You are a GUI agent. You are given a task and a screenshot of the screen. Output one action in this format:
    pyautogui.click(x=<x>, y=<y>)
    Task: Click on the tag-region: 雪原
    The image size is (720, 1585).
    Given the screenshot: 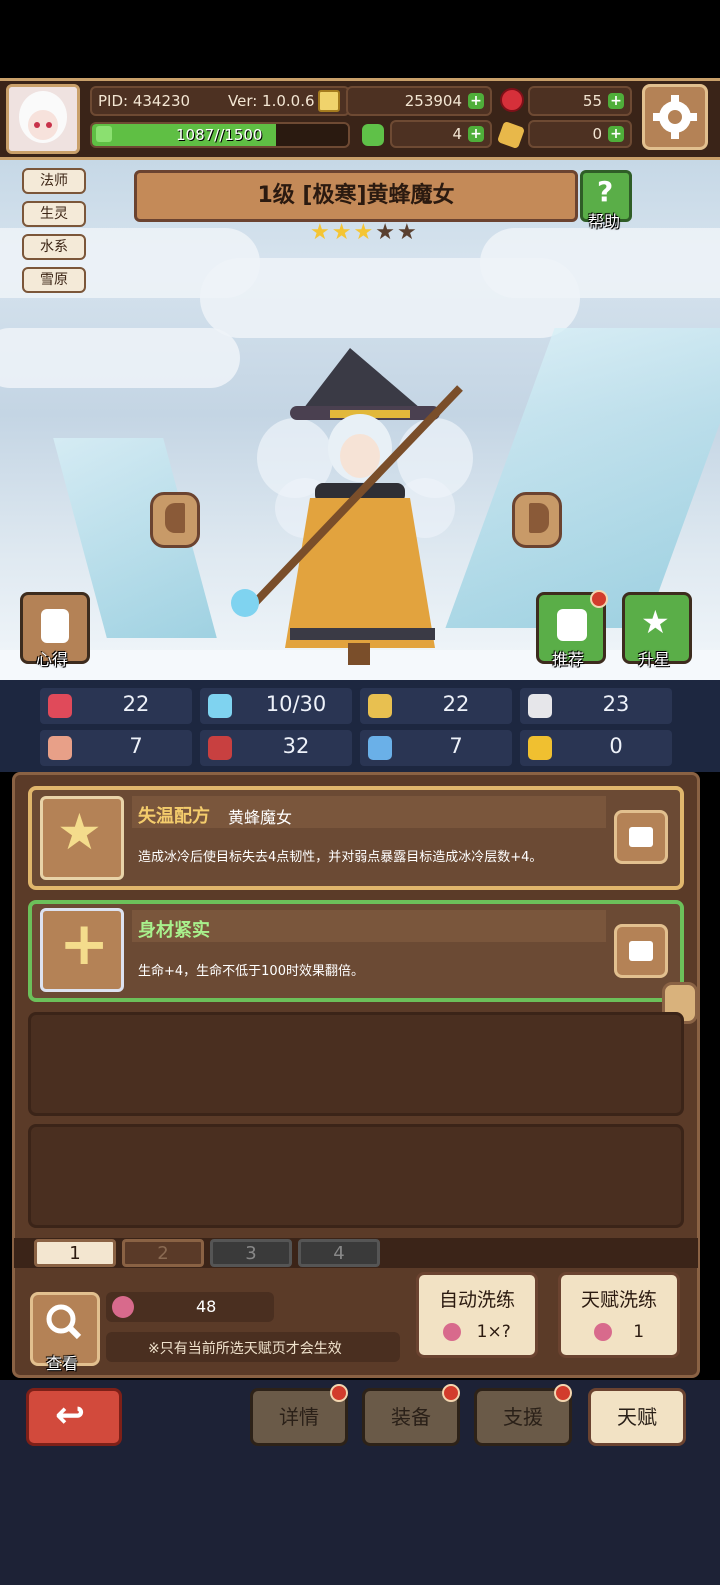 What is the action you would take?
    pyautogui.click(x=54, y=280)
    